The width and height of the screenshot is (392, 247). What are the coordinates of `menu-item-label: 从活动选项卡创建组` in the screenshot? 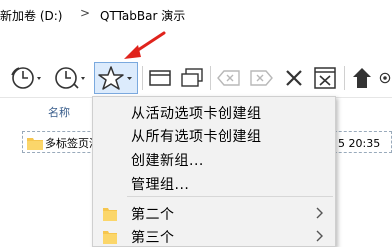 It's located at (196, 114).